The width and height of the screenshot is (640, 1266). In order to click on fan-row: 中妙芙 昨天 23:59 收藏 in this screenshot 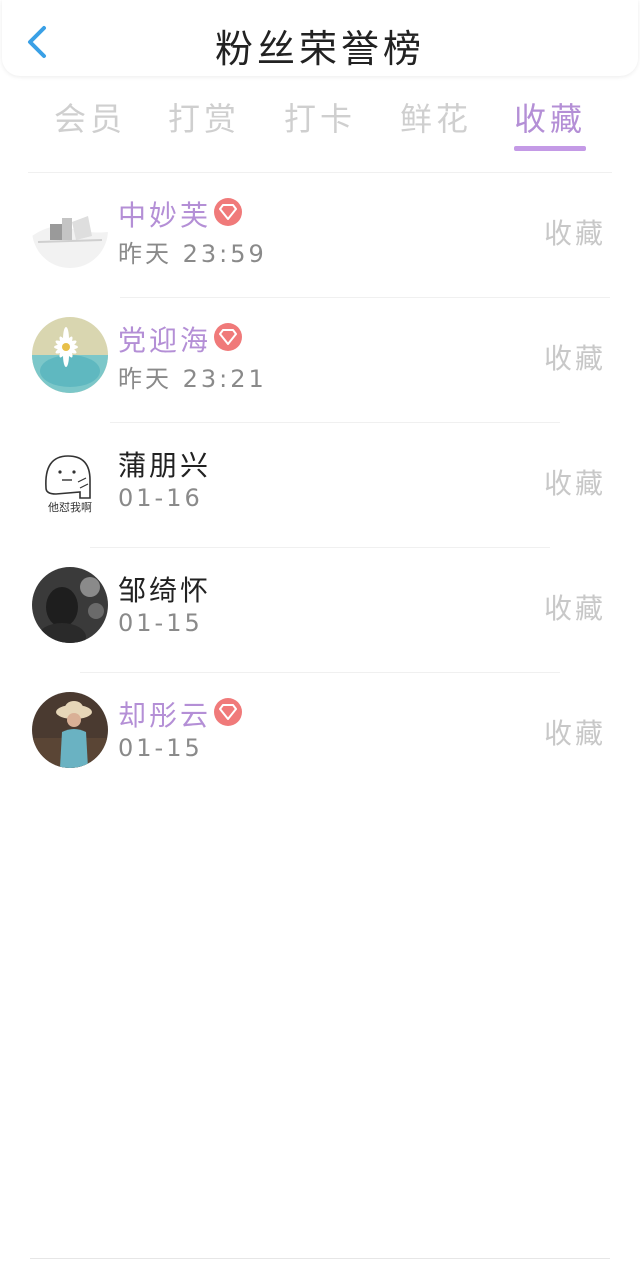, I will do `click(320, 236)`.